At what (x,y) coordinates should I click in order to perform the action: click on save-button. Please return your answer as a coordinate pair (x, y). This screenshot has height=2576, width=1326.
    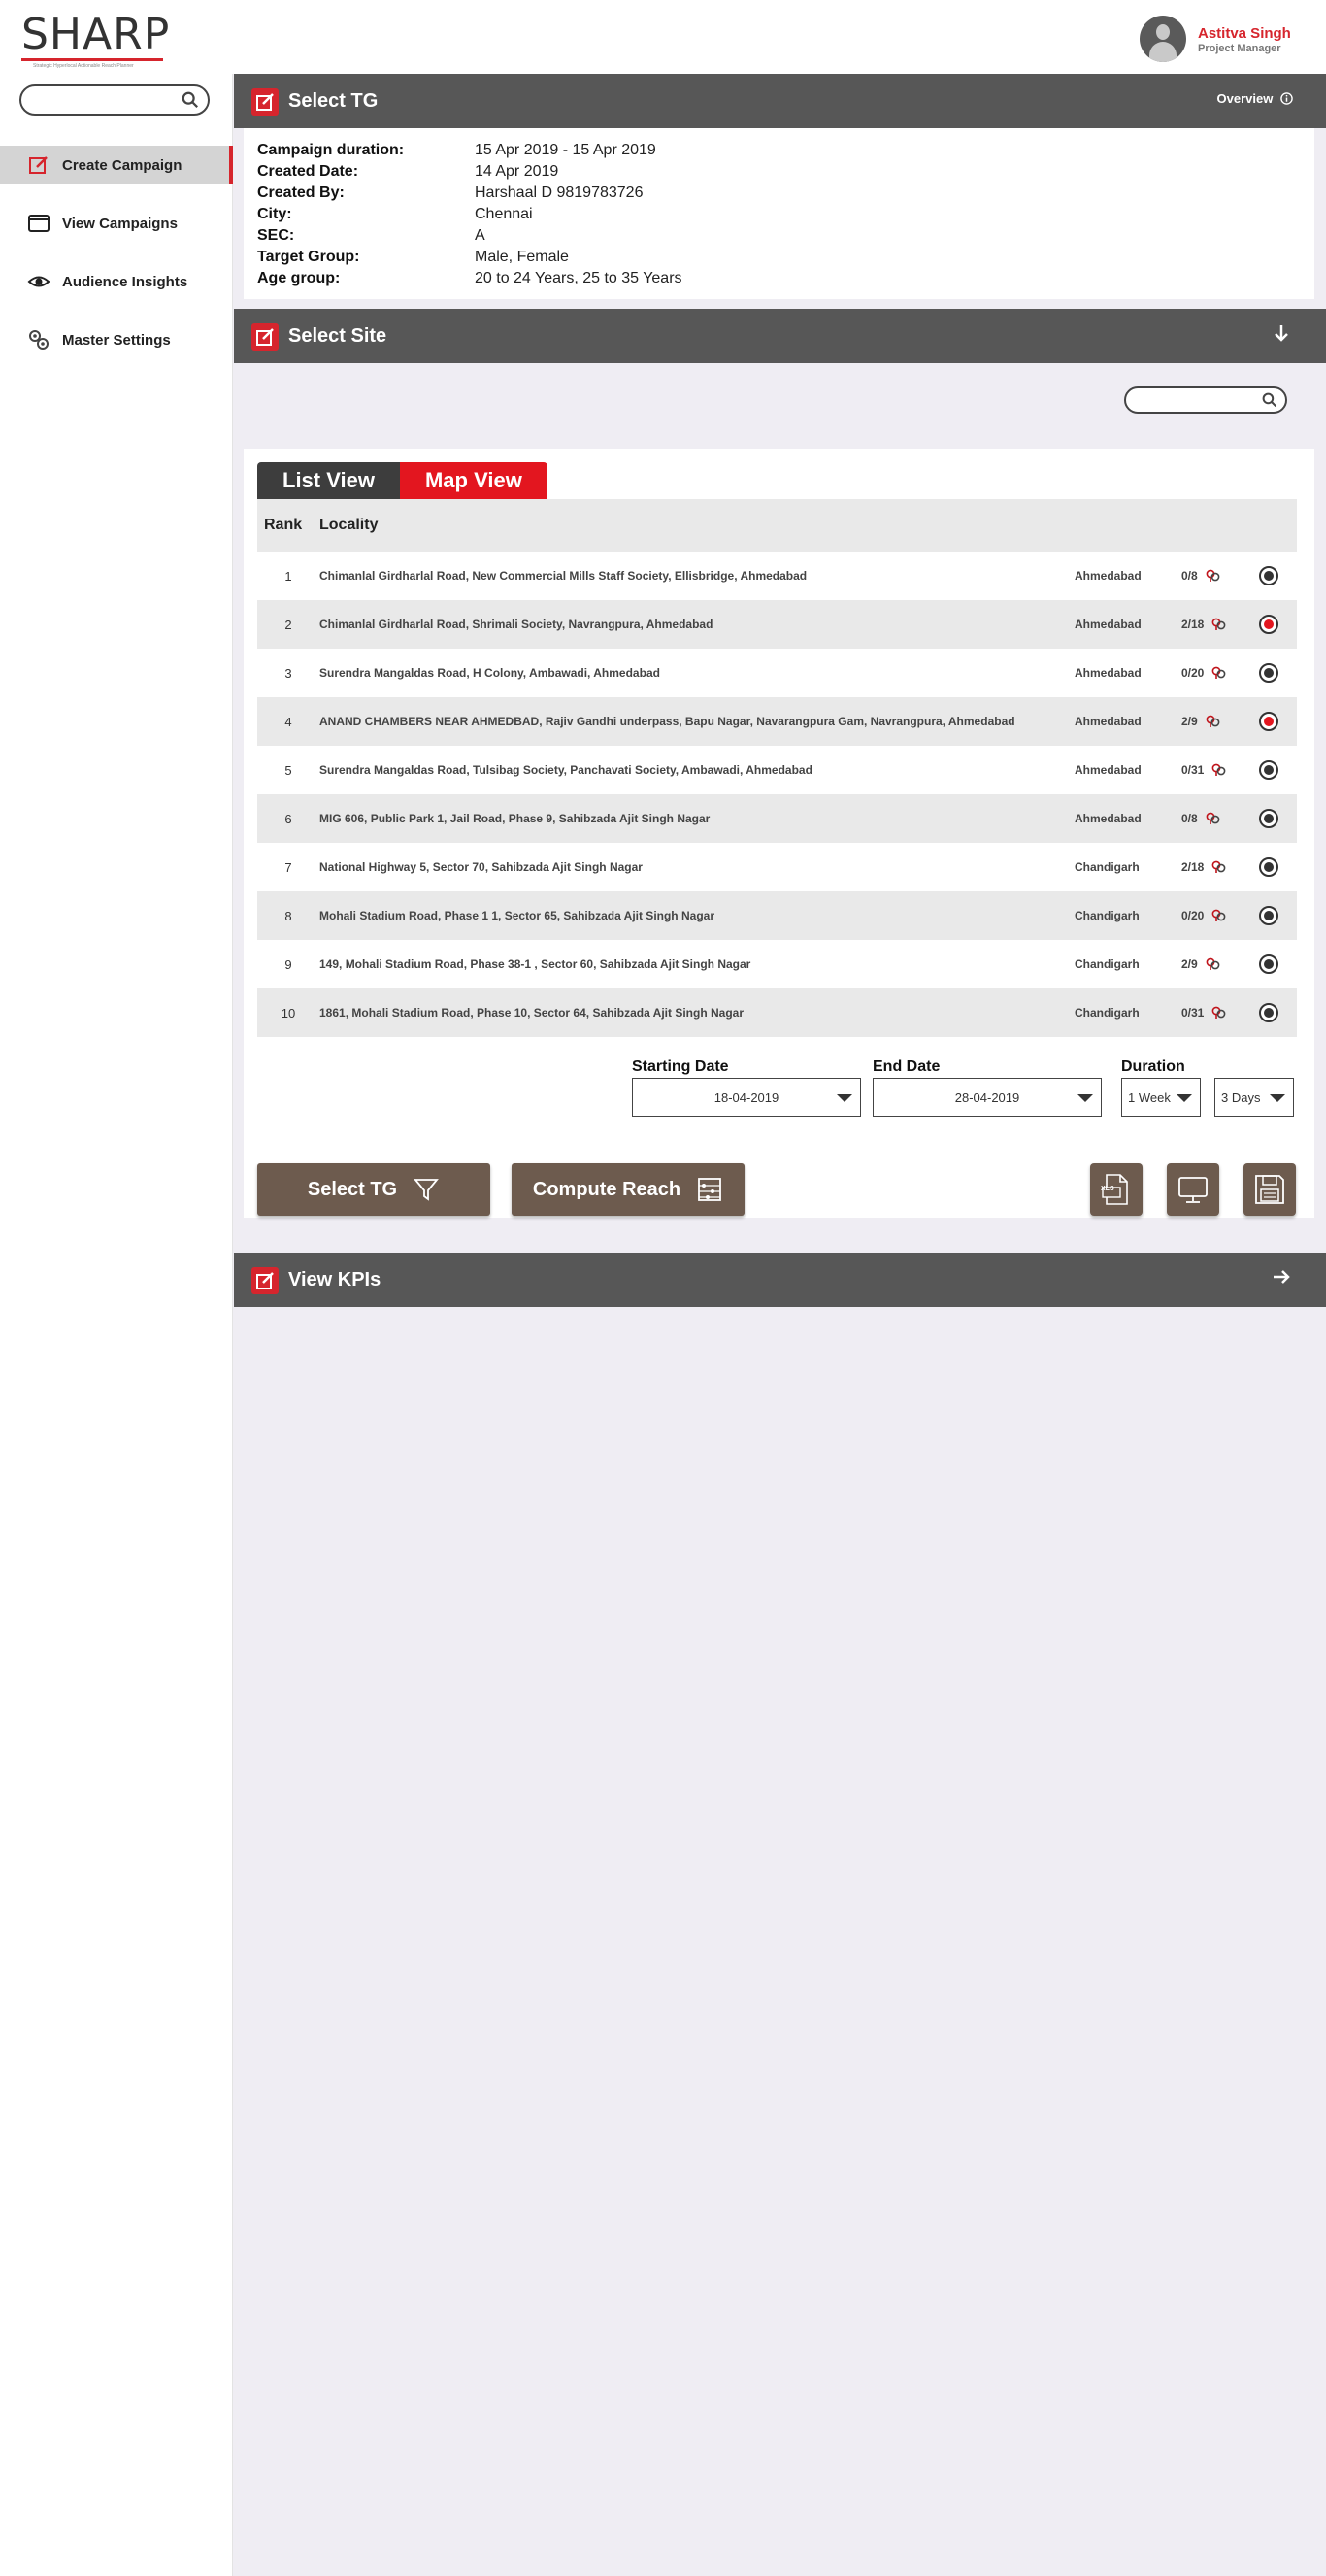
    Looking at the image, I should click on (1269, 1190).